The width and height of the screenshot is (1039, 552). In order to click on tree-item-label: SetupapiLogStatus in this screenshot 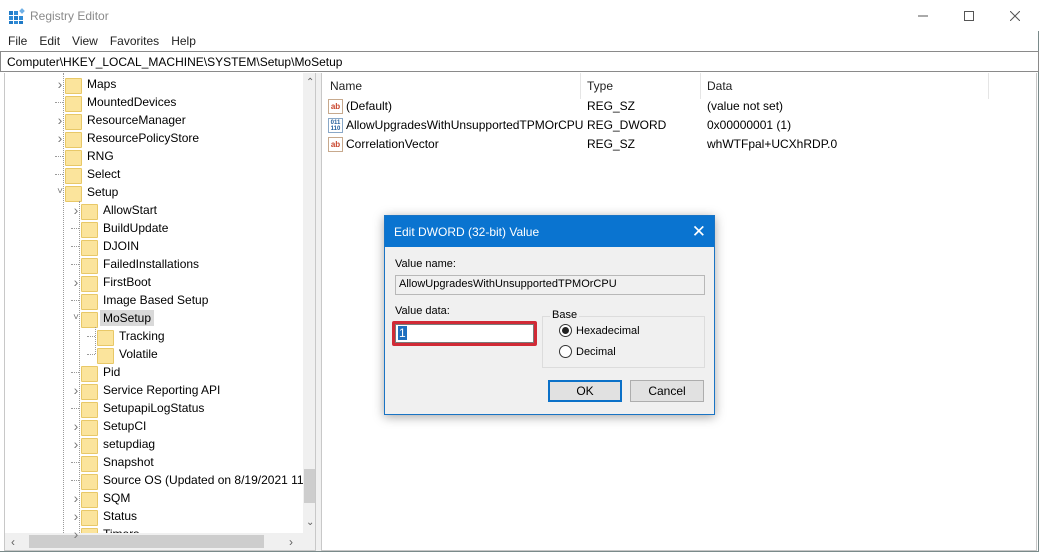, I will do `click(154, 408)`.